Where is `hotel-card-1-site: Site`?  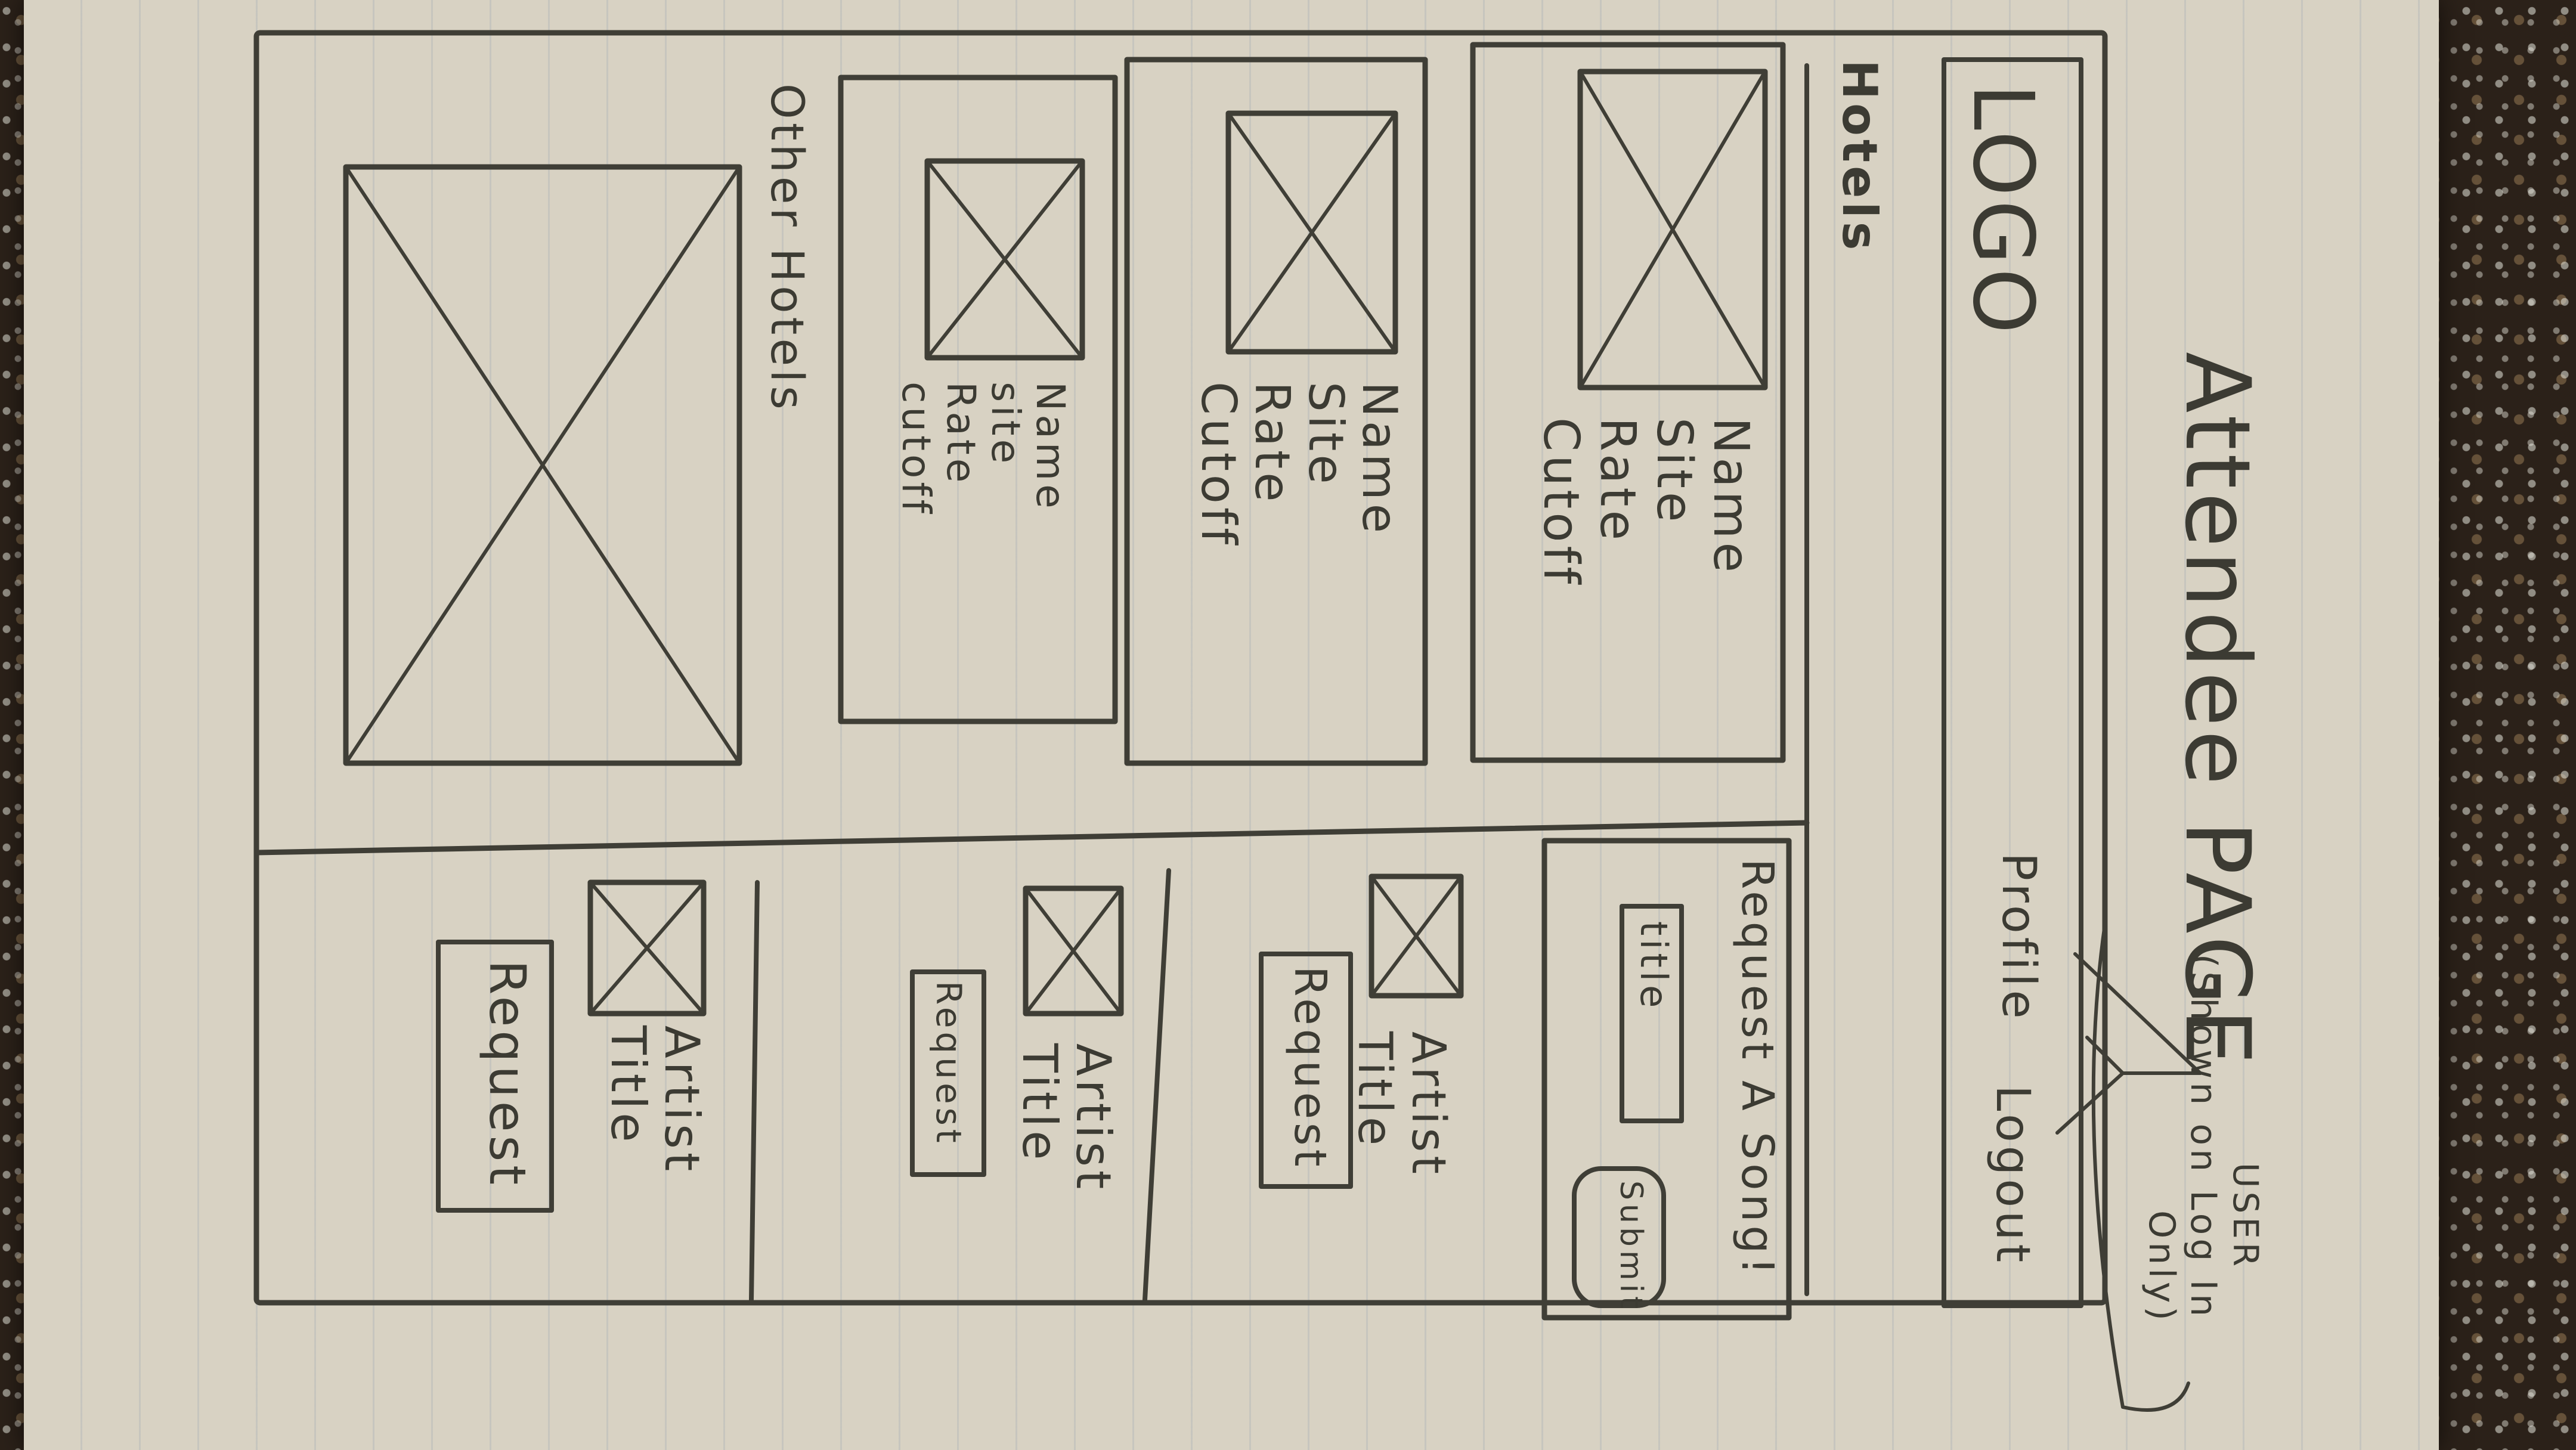
hotel-card-1-site: Site is located at coordinates (1674, 471).